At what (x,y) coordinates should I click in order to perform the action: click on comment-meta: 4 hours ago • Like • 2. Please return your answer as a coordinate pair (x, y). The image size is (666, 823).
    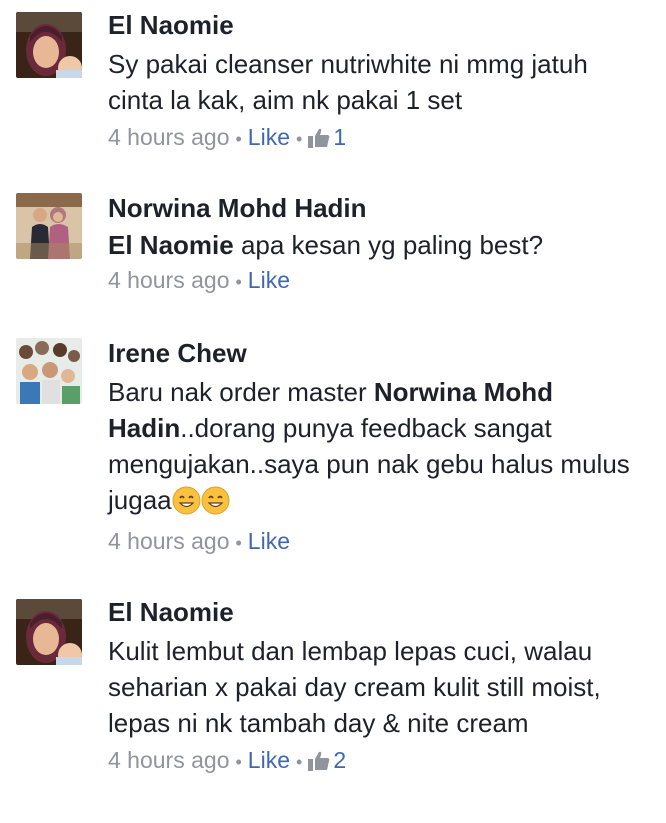
    Looking at the image, I should click on (377, 761).